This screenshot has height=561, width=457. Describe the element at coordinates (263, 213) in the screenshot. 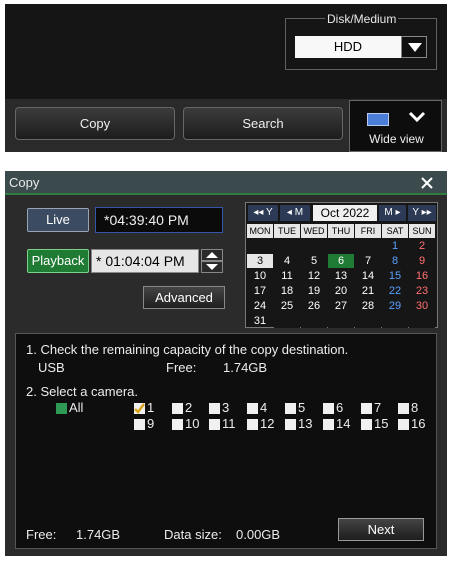

I see `prev-year-button: ◂◂ Y` at that location.